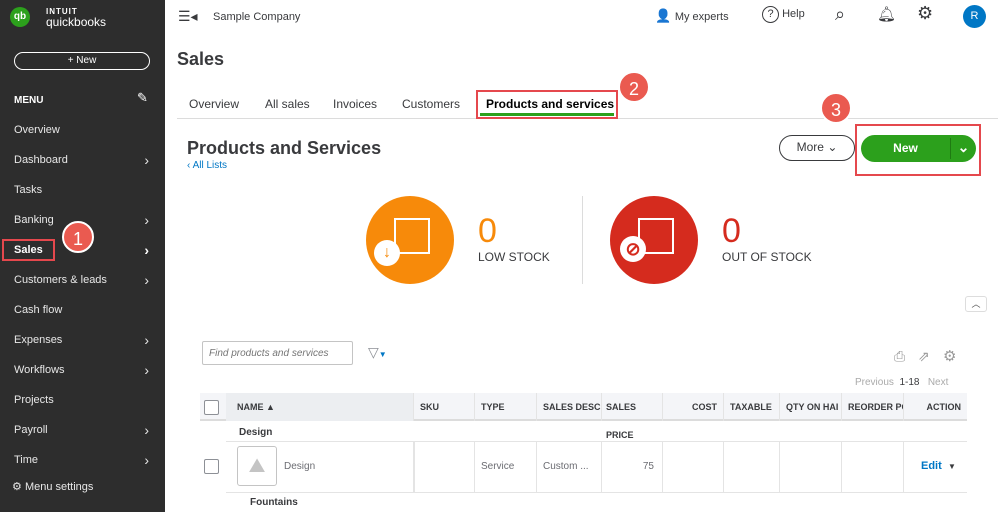 This screenshot has width=998, height=512. What do you see at coordinates (832, 147) in the screenshot?
I see `chevron-down-icon: ⌄` at bounding box center [832, 147].